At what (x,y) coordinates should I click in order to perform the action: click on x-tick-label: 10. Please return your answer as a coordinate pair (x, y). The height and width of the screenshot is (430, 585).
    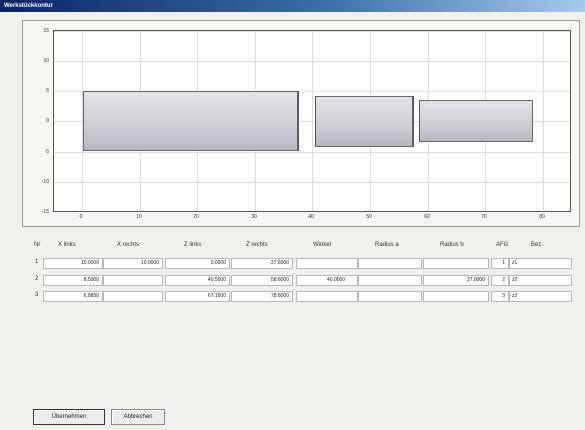
    Looking at the image, I should click on (139, 217).